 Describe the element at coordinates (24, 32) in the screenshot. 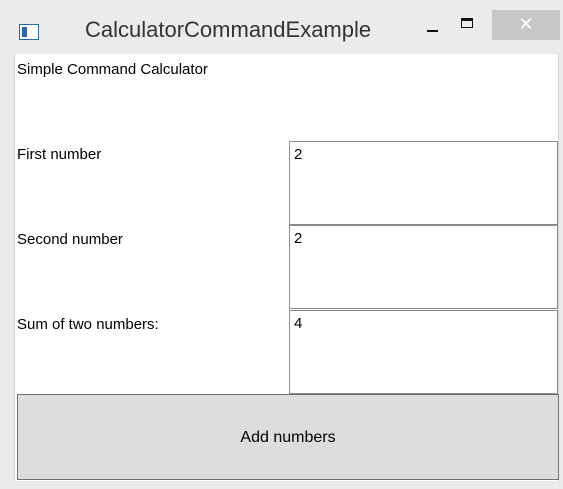

I see `app-icon-pane` at that location.